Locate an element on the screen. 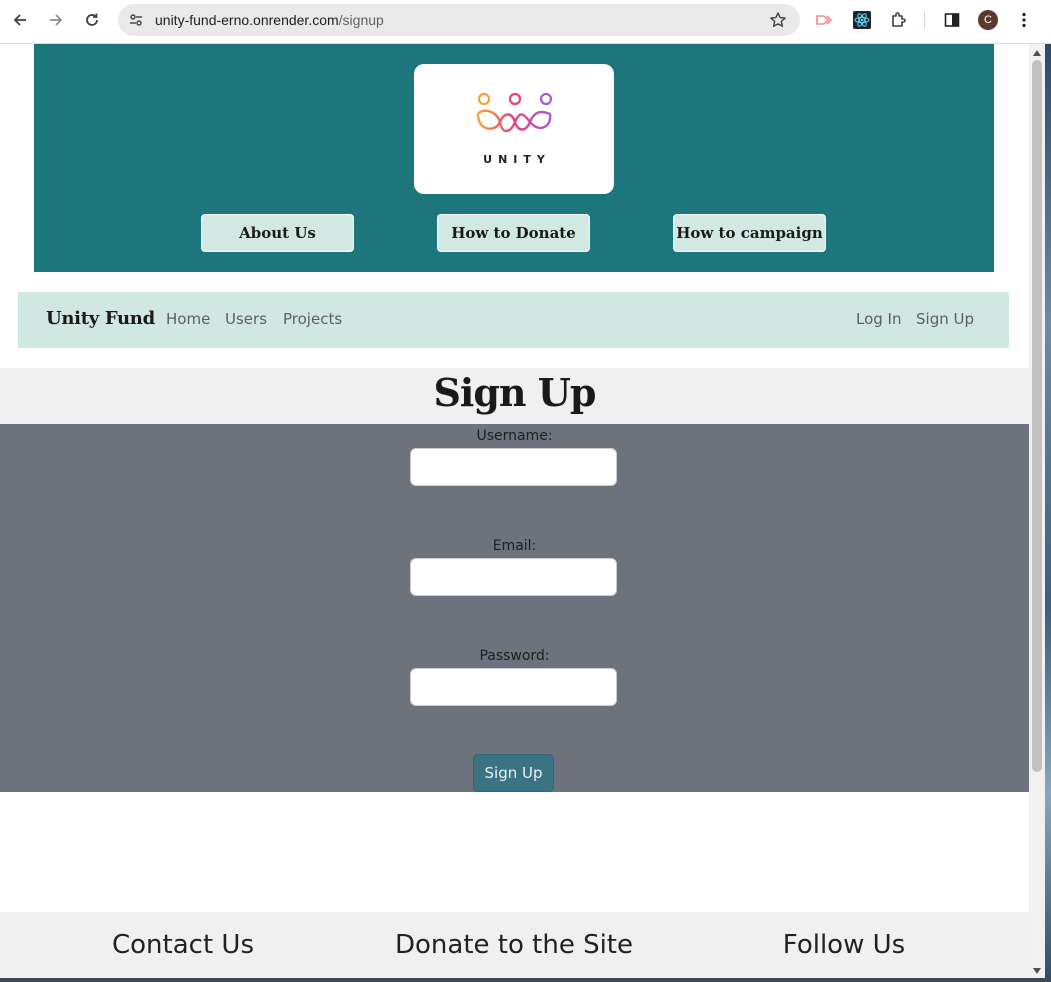 The width and height of the screenshot is (1051, 982). username-input is located at coordinates (513, 467).